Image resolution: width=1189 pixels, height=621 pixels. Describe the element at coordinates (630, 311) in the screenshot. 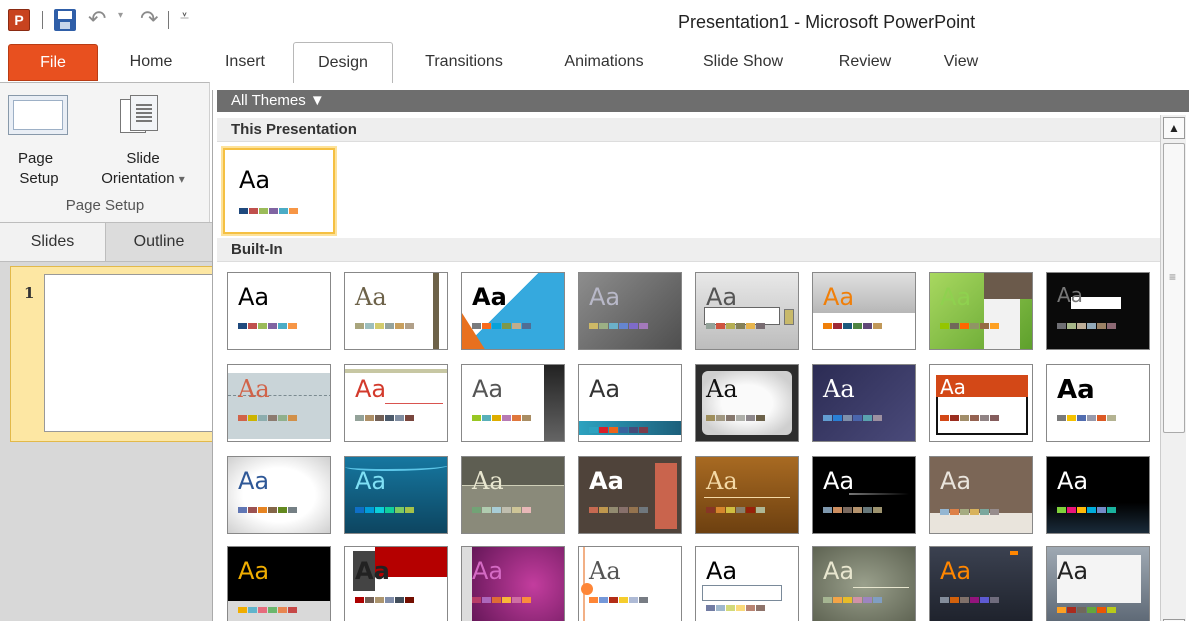

I see `theme-apex: Aa` at that location.